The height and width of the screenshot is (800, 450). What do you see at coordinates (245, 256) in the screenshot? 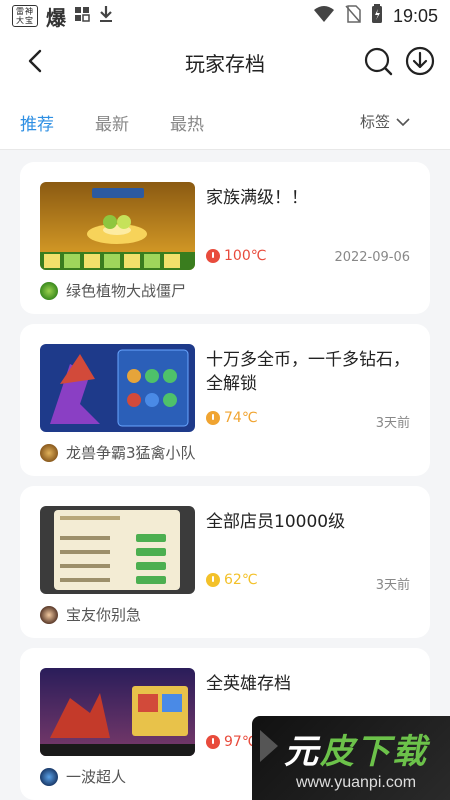
I see `heat-value: 100℃` at bounding box center [245, 256].